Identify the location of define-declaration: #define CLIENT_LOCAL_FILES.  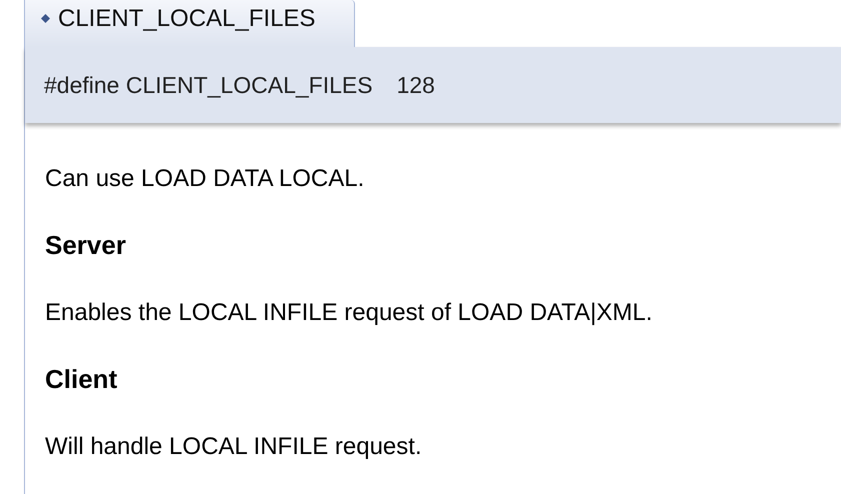
(208, 85).